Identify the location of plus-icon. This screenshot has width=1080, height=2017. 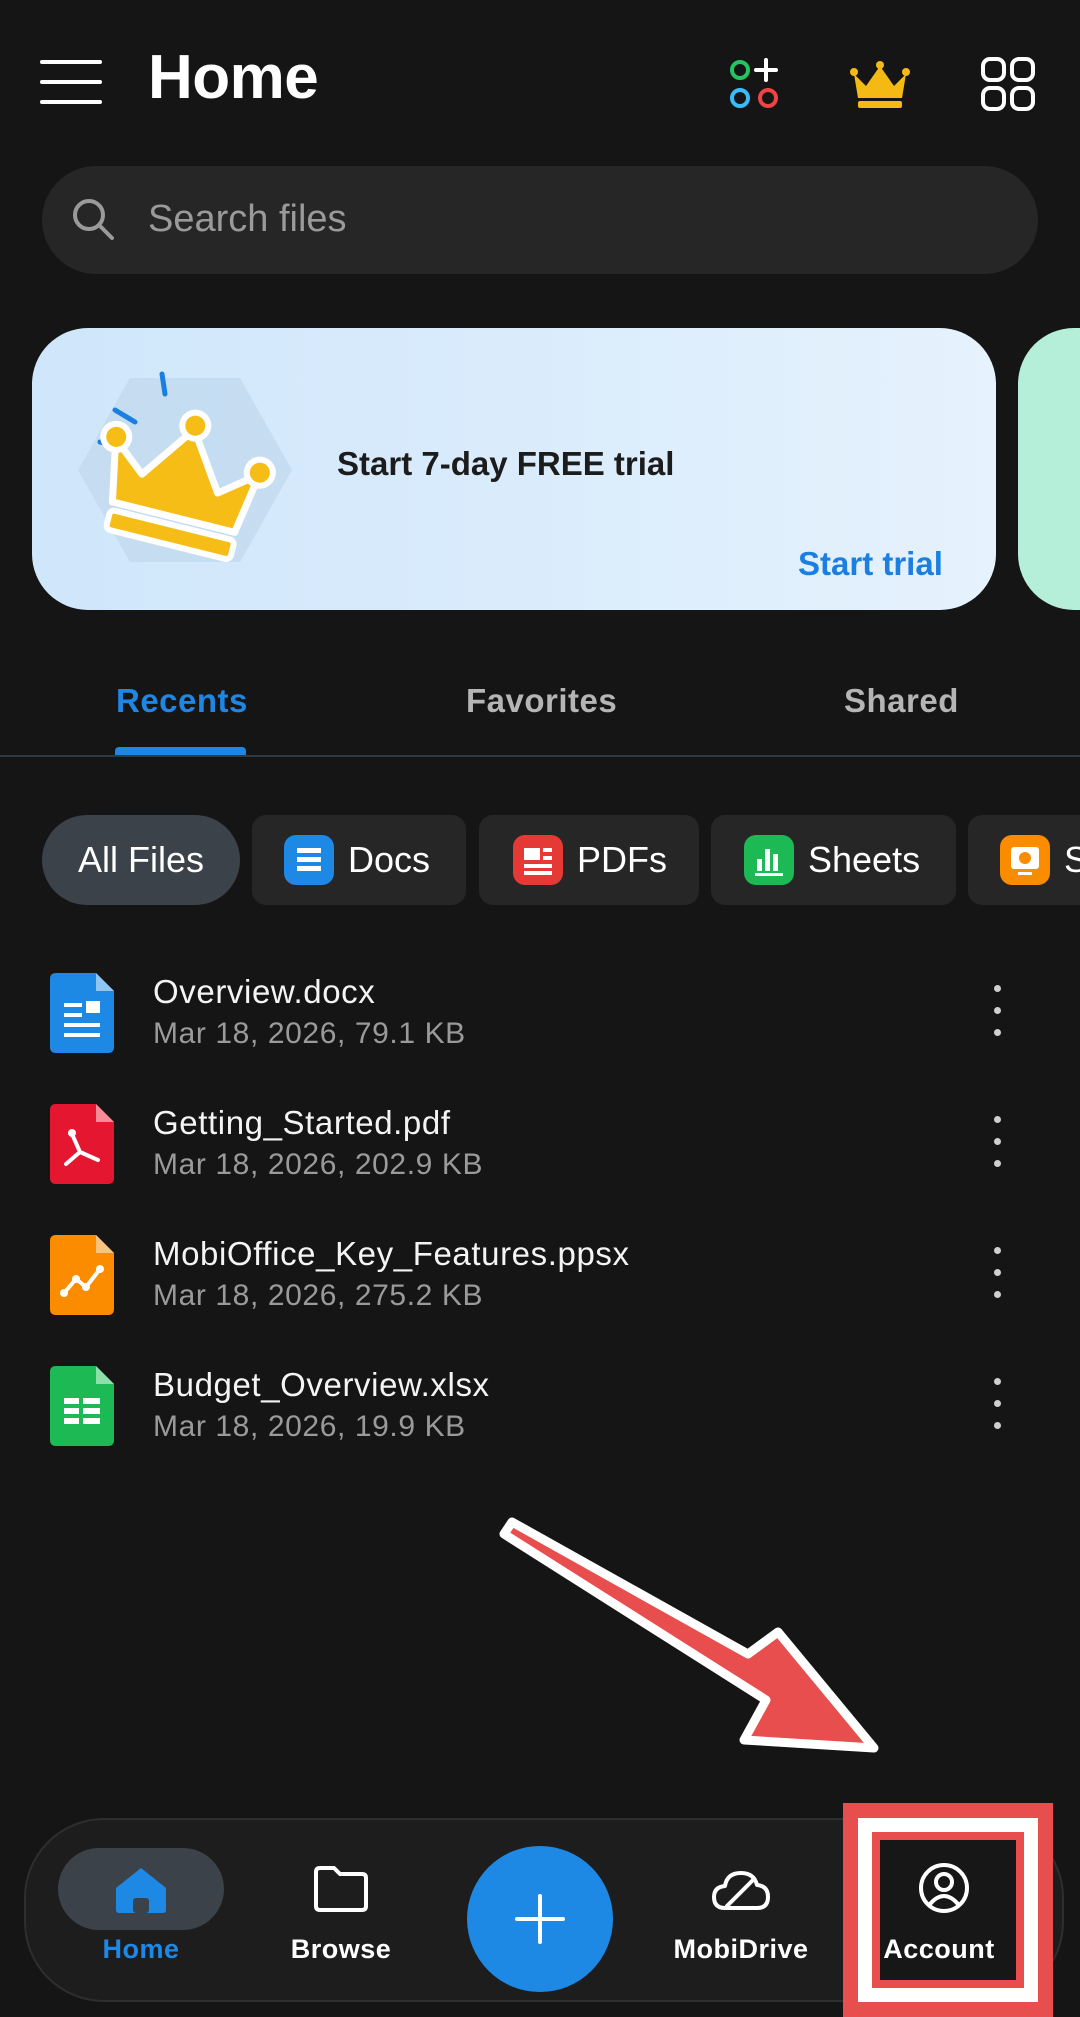
(540, 1919).